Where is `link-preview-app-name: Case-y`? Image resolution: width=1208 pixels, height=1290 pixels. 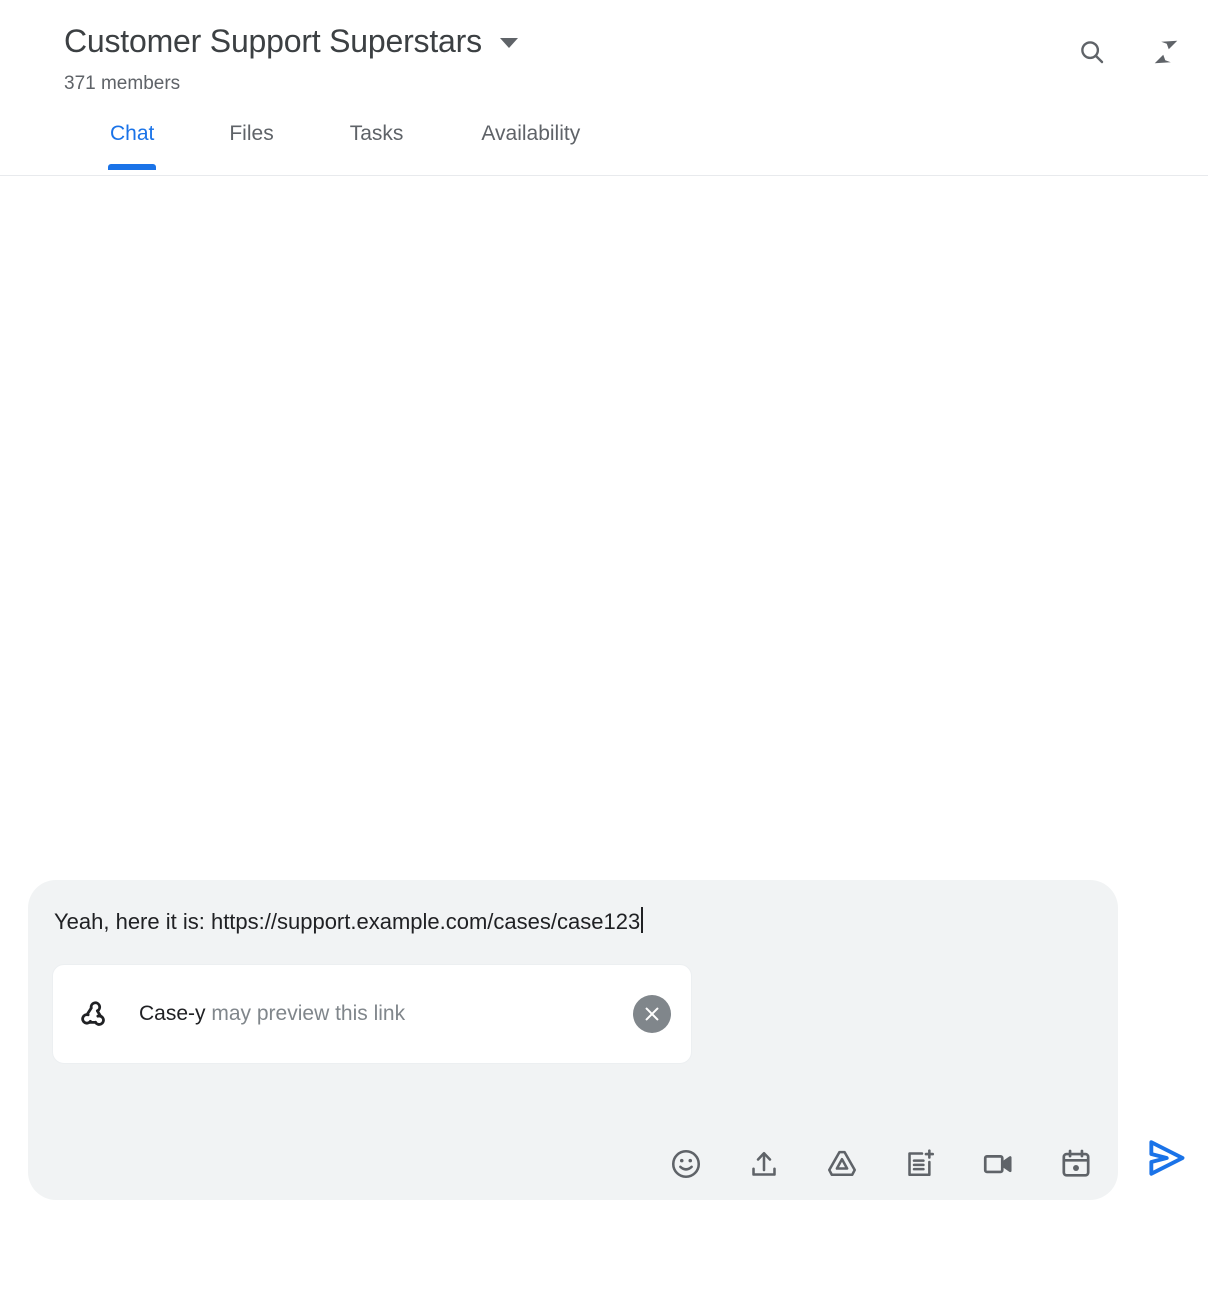
link-preview-app-name: Case-y is located at coordinates (172, 1013).